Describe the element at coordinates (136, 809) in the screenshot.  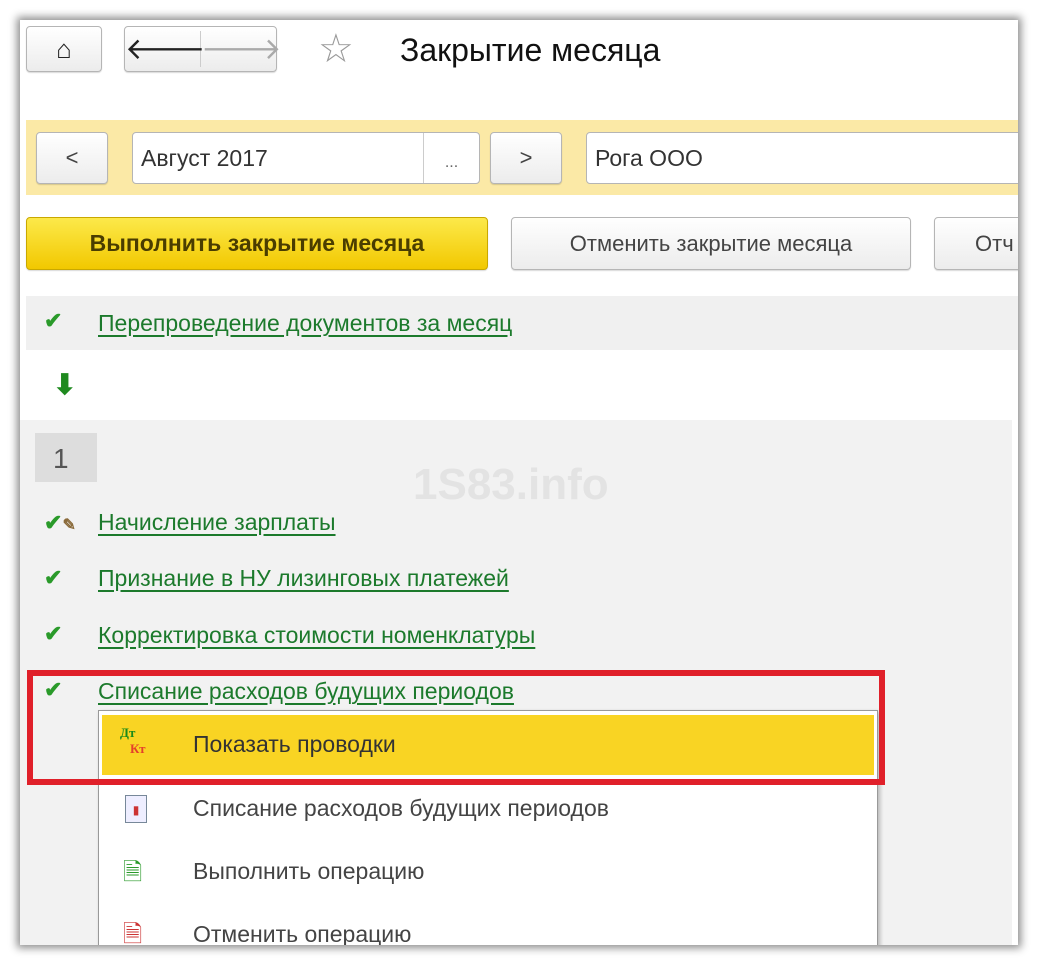
I see `report-icon: ▮` at that location.